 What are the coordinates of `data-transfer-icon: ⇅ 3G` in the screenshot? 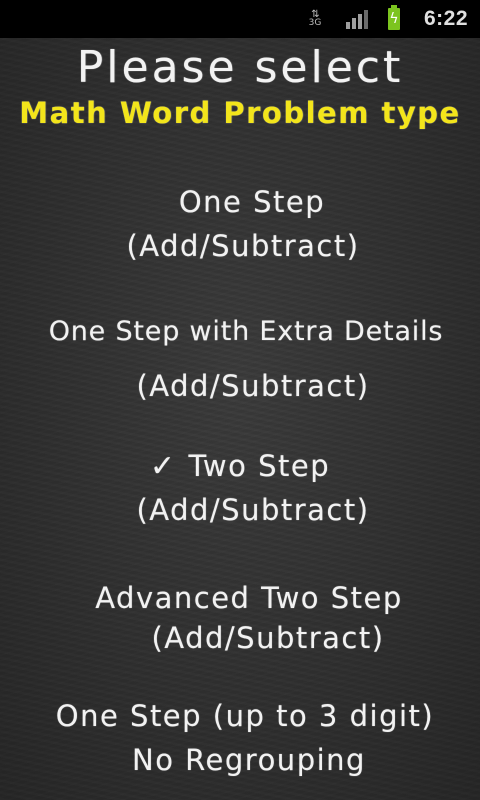 It's located at (315, 19).